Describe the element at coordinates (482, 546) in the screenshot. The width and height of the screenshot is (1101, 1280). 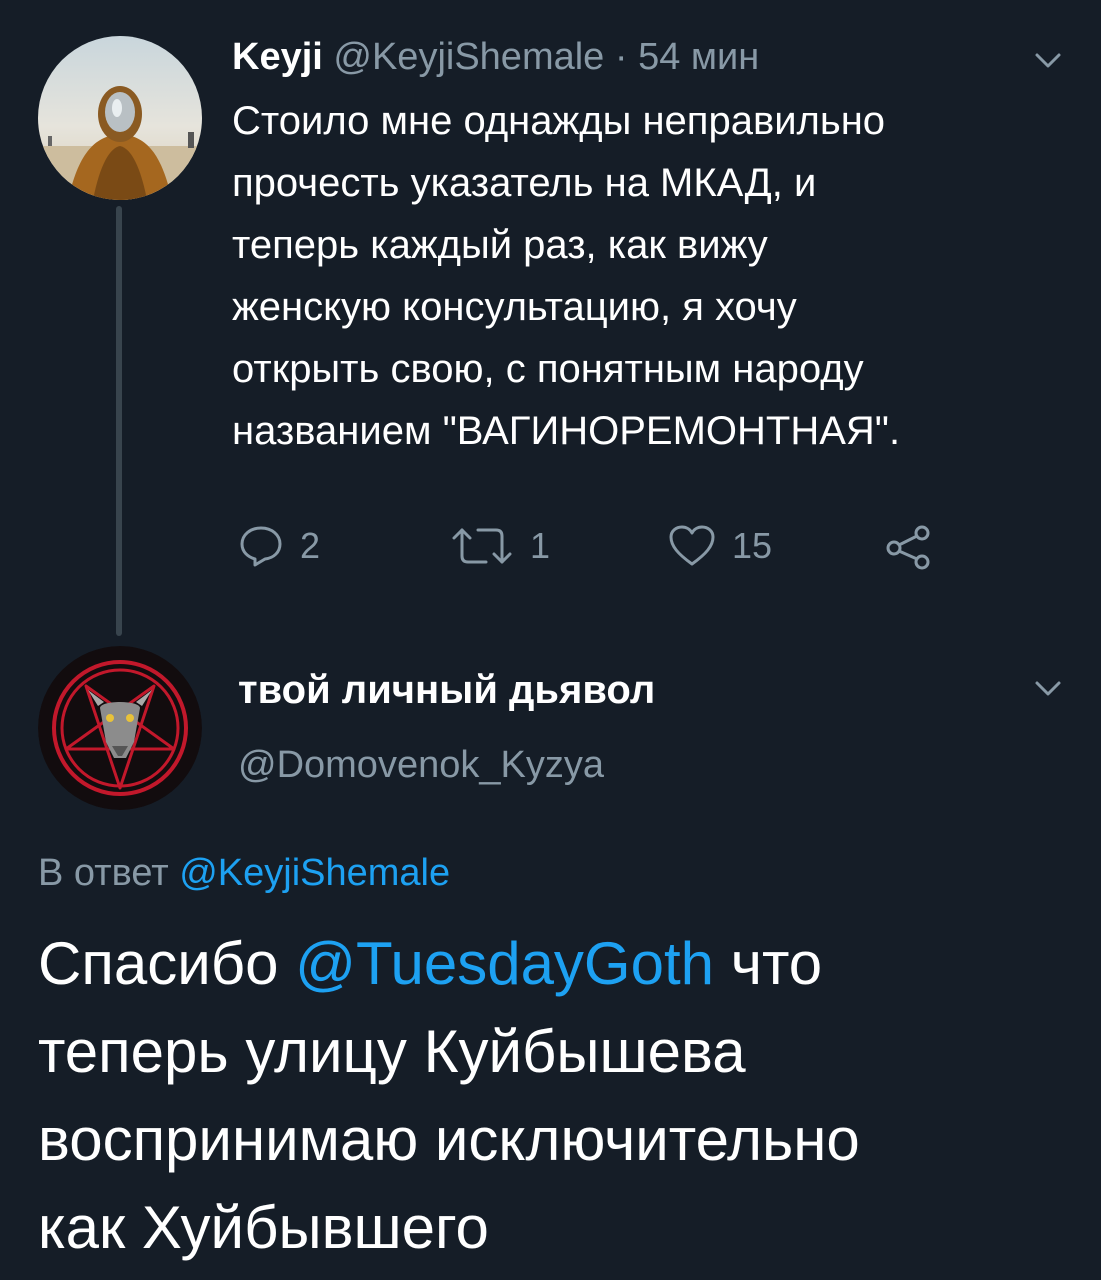
I see `retweet-icon` at that location.